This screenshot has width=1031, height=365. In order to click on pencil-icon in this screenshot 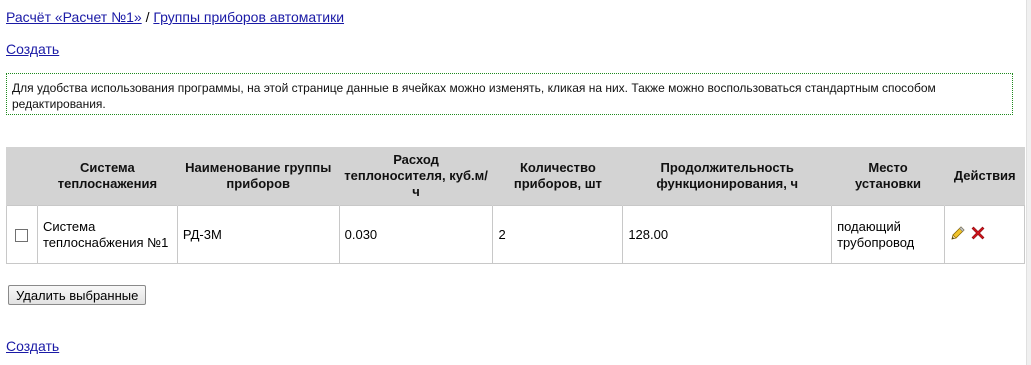, I will do `click(958, 235)`.